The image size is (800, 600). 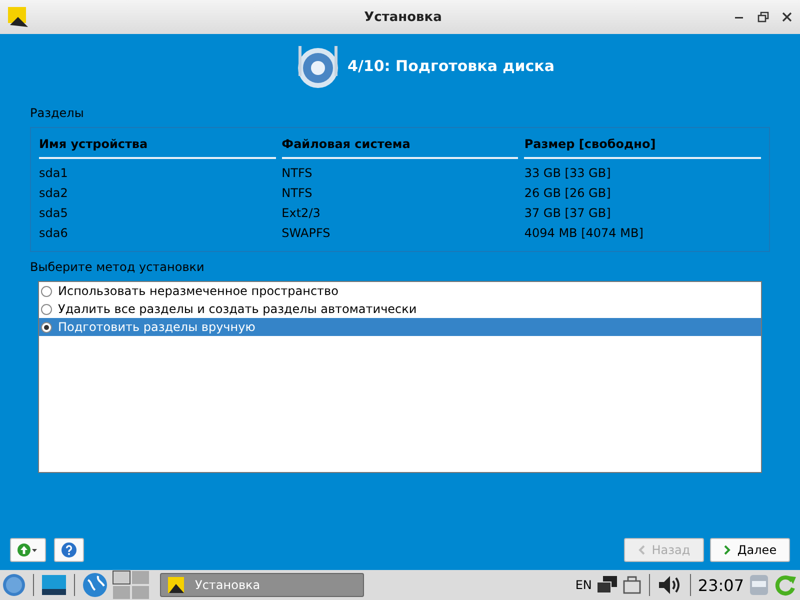 I want to click on column-header: Файловая система, so click(x=400, y=145).